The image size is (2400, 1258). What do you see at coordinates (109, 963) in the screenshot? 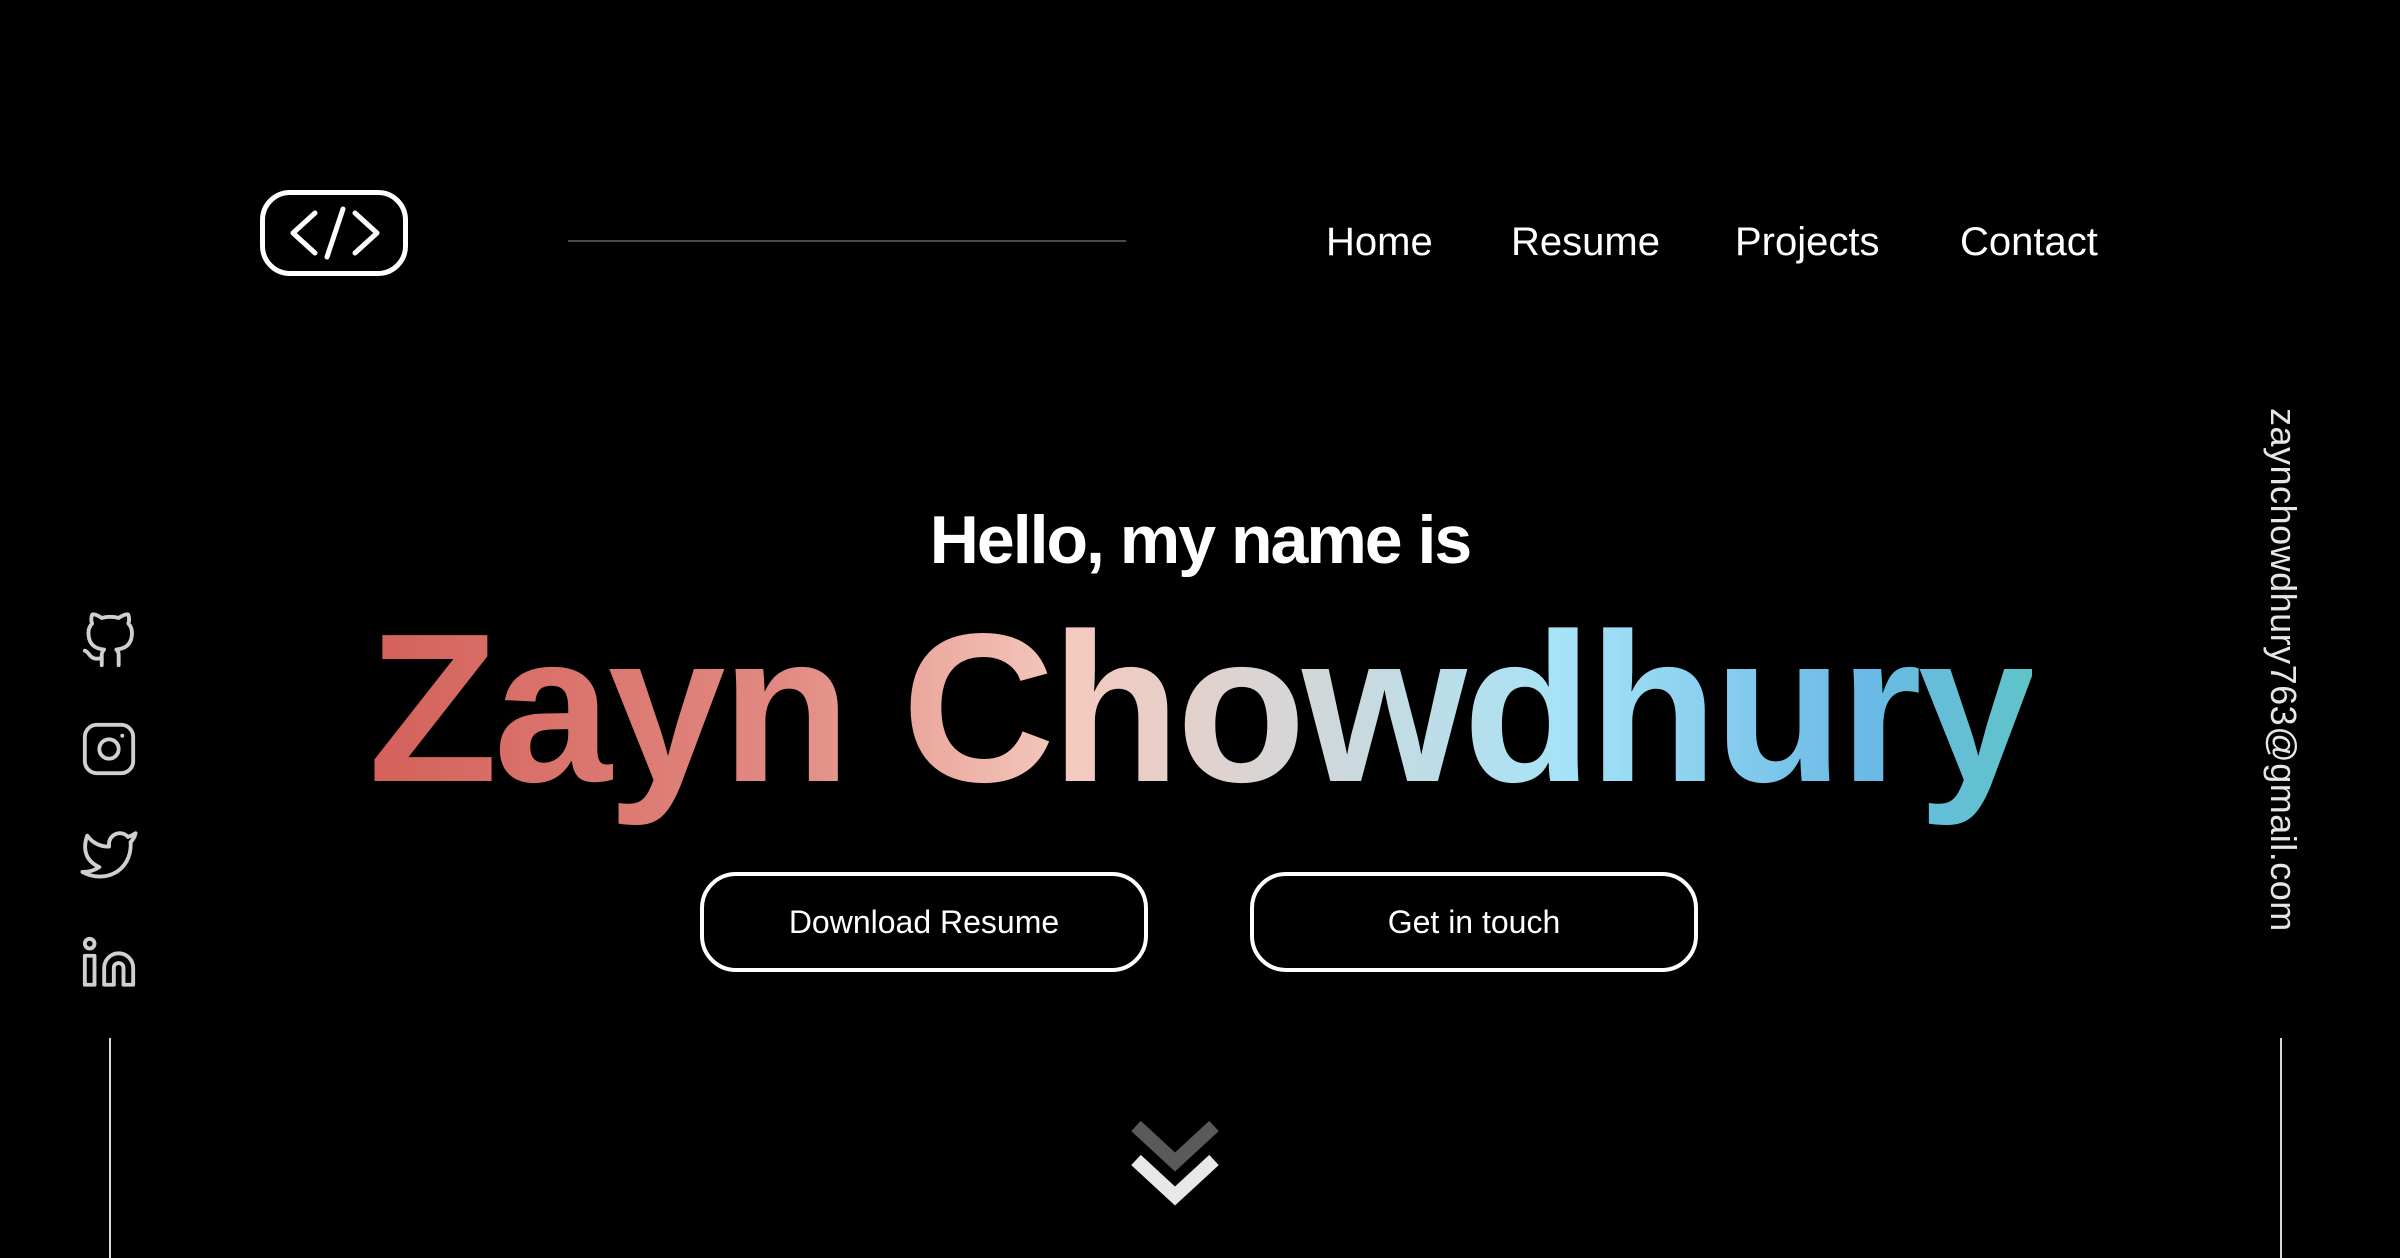
I see `linkedin-icon` at bounding box center [109, 963].